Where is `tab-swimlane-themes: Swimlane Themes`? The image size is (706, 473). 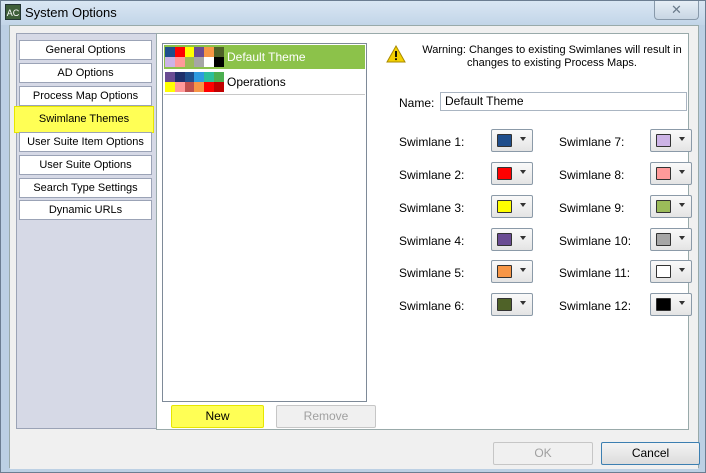
tab-swimlane-themes: Swimlane Themes is located at coordinates (84, 119).